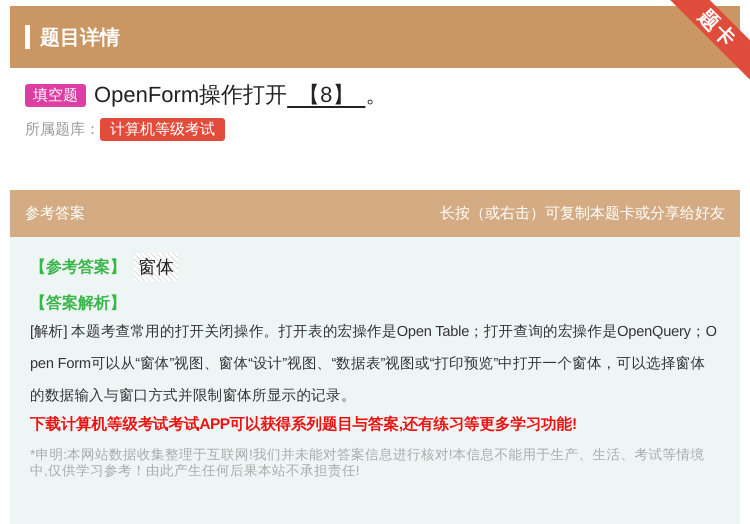 The width and height of the screenshot is (750, 524). I want to click on question-text: OpenForm操作打开 【8】 。, so click(241, 95).